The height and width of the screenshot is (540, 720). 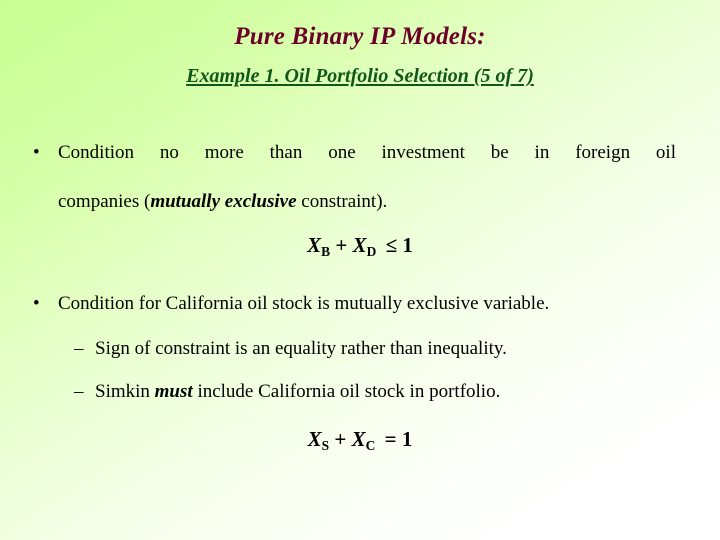 I want to click on equation1-right-variable: X, so click(x=359, y=245).